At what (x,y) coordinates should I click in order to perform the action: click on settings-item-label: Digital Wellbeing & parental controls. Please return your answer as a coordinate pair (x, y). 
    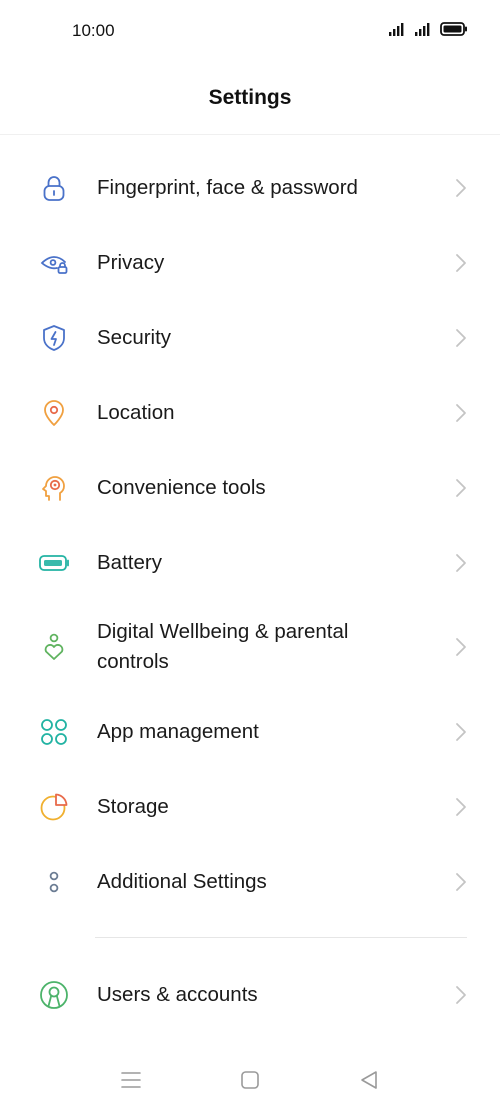
    Looking at the image, I should click on (223, 646).